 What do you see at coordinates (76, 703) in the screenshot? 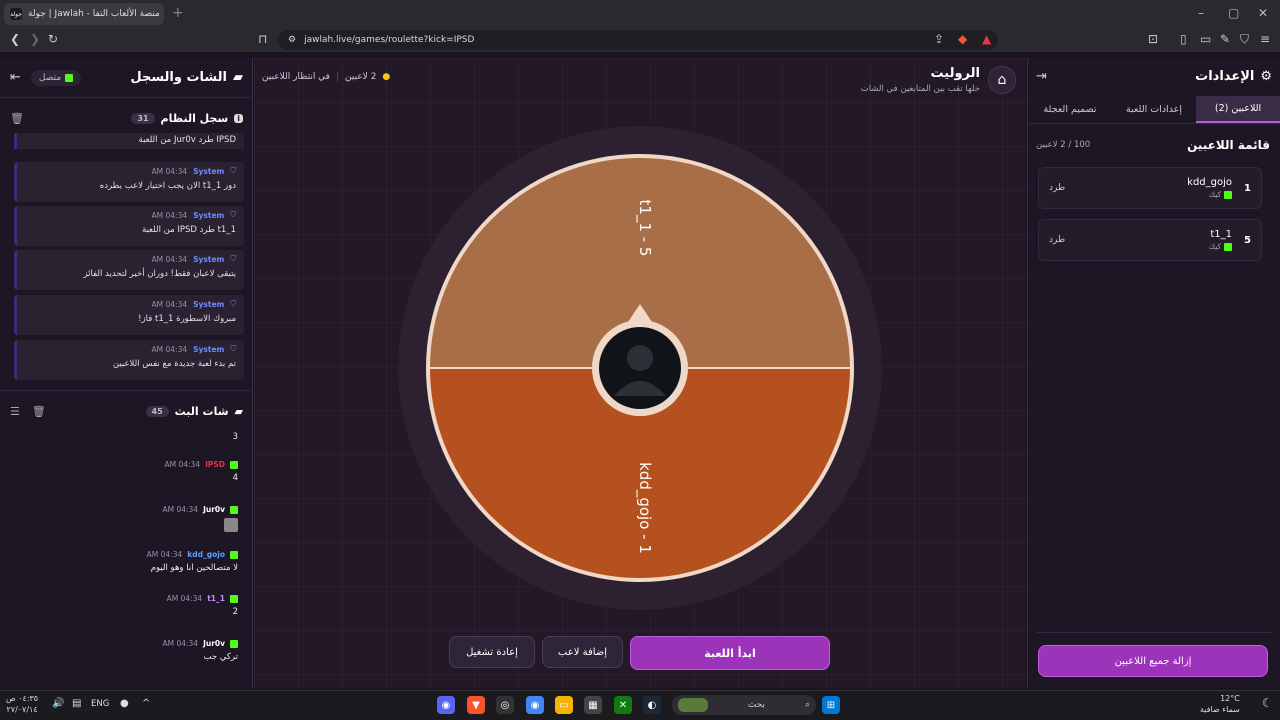
I see `network-icon: ▤` at bounding box center [76, 703].